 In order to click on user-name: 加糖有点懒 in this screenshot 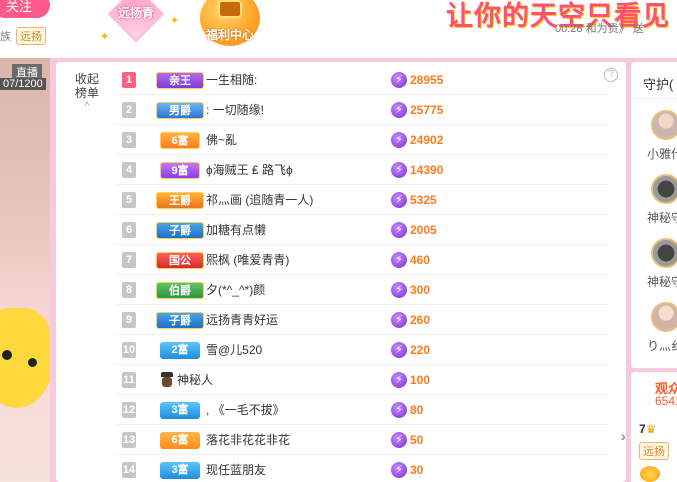, I will do `click(236, 230)`.